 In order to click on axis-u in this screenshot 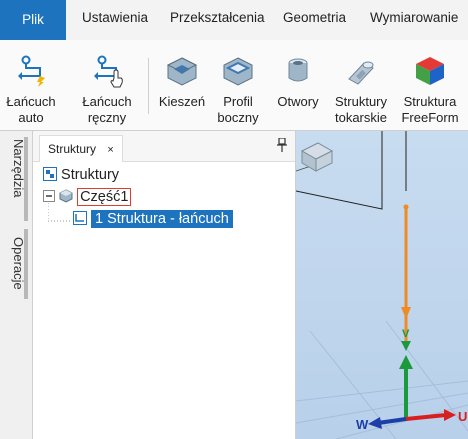, I will do `click(426, 417)`.